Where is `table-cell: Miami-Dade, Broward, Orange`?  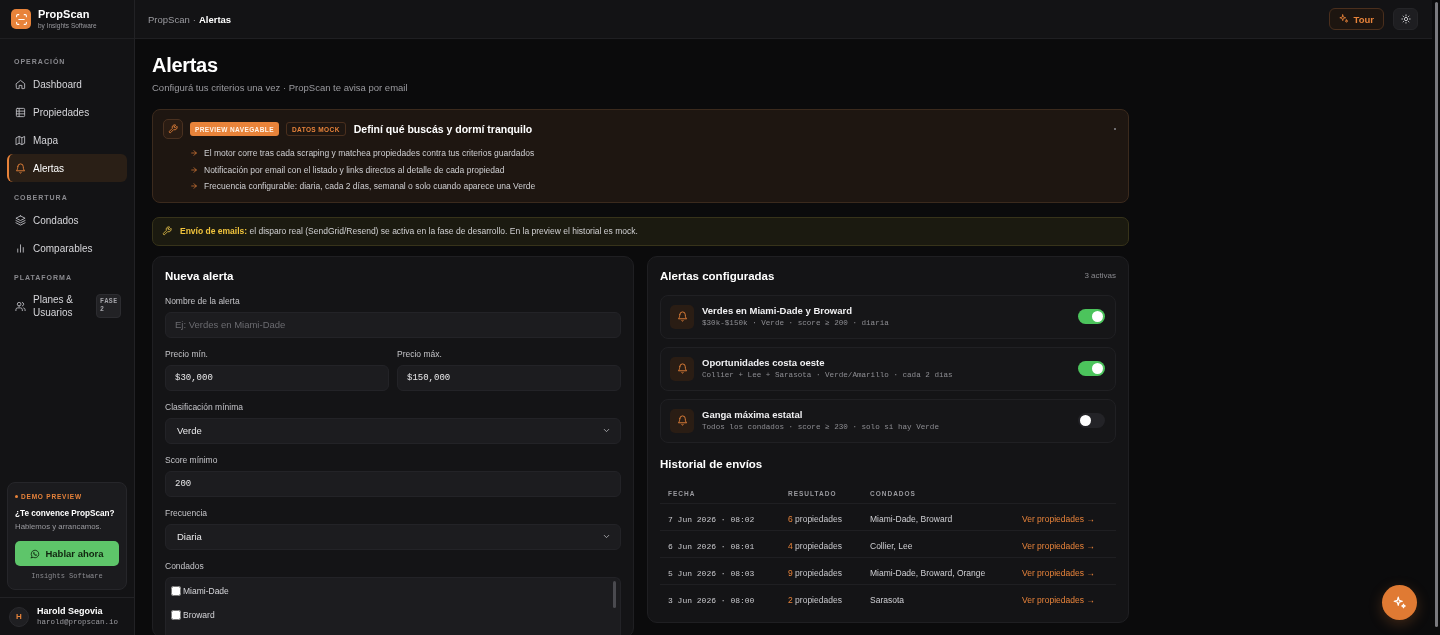 table-cell: Miami-Dade, Broward, Orange is located at coordinates (928, 572).